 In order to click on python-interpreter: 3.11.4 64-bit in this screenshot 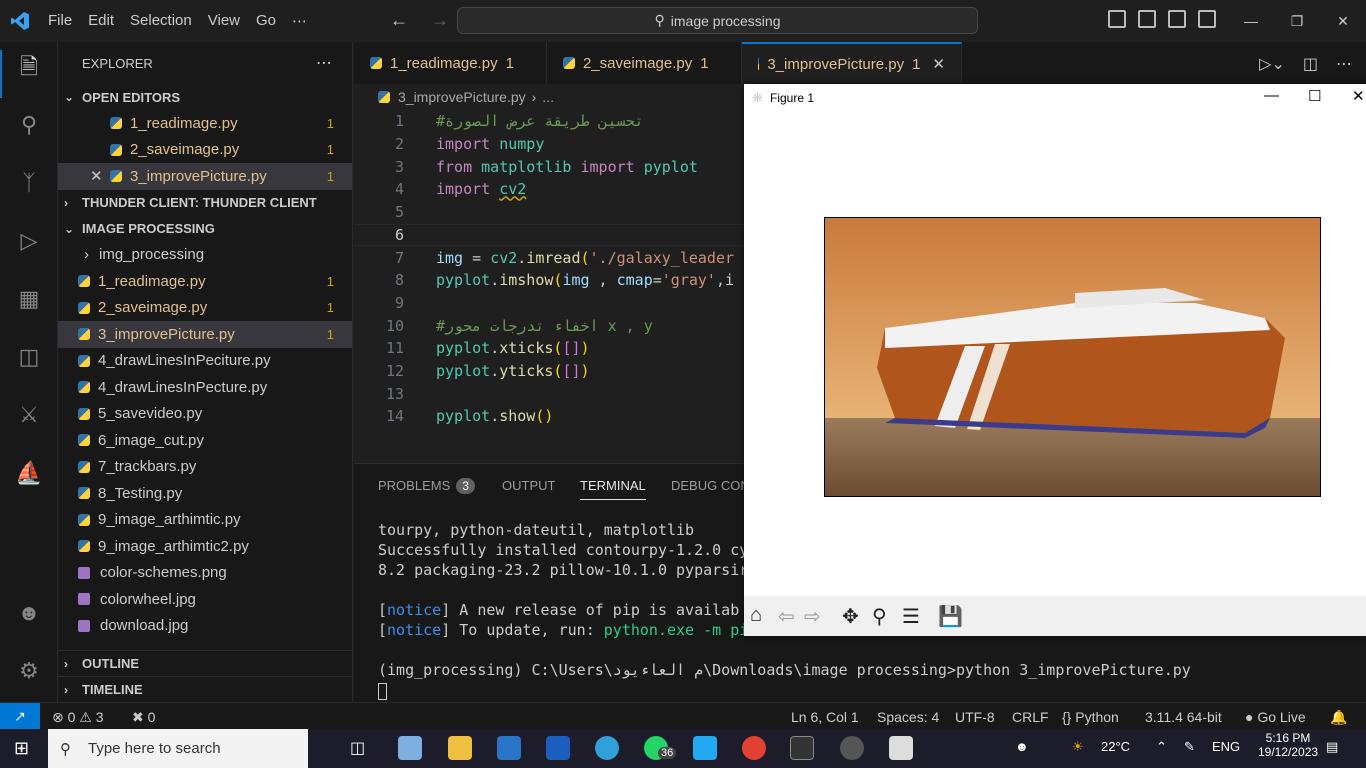, I will do `click(1183, 717)`.